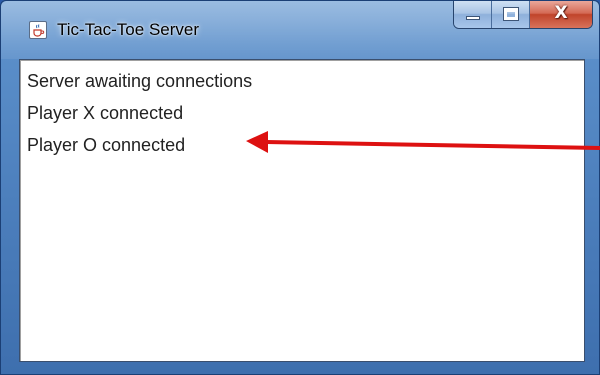 The image size is (600, 375). Describe the element at coordinates (423, 142) in the screenshot. I see `red-arrow-annotation` at that location.